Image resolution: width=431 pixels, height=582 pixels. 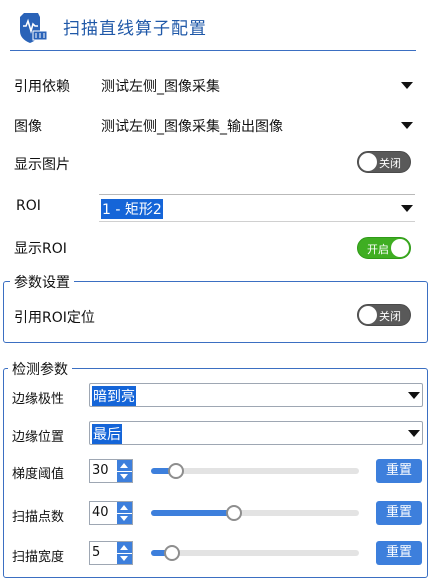 What do you see at coordinates (114, 396) in the screenshot?
I see `polarity-select-value: 暗到亮` at bounding box center [114, 396].